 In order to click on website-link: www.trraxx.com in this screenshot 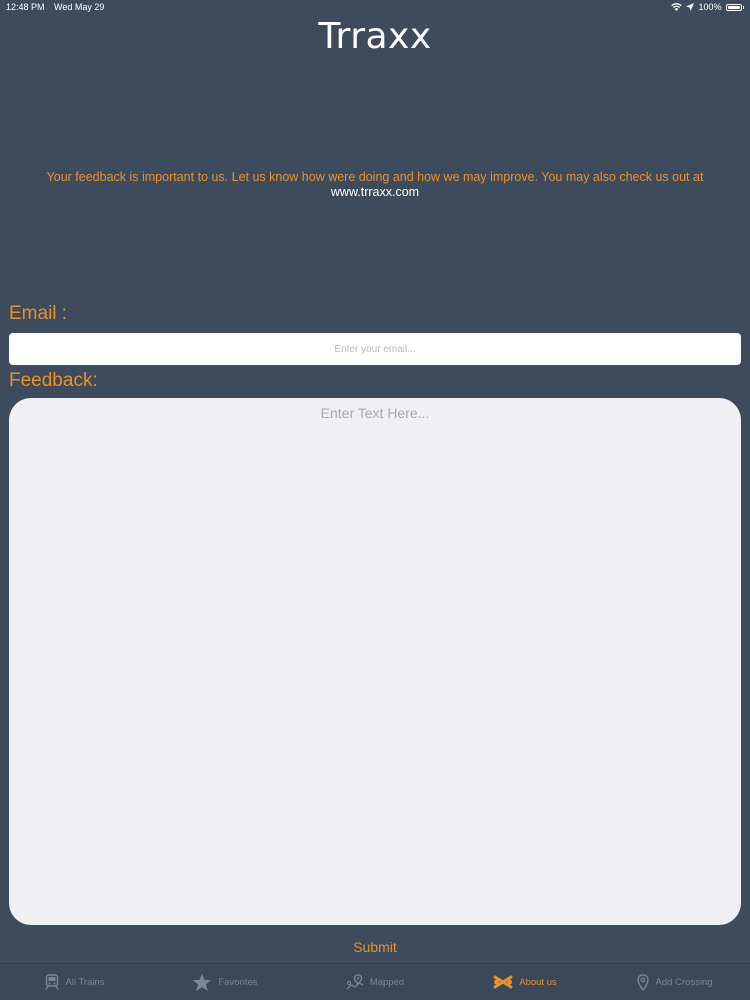, I will do `click(375, 192)`.